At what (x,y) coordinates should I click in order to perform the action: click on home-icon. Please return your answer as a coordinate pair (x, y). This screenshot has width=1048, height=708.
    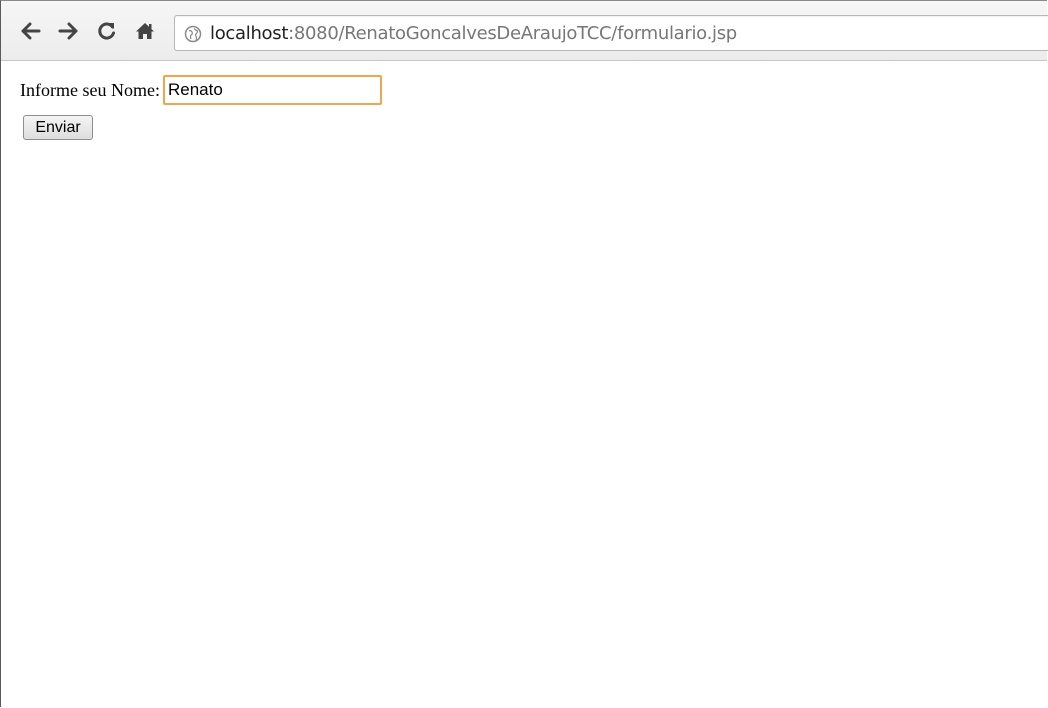
    Looking at the image, I should click on (145, 31).